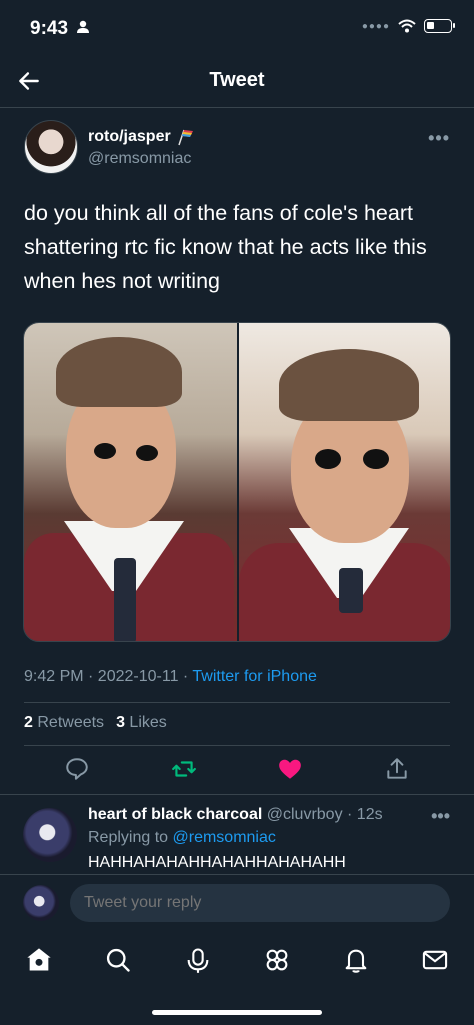 Image resolution: width=474 pixels, height=1025 pixels. What do you see at coordinates (129, 136) in the screenshot?
I see `author-display-name: roto/jasper` at bounding box center [129, 136].